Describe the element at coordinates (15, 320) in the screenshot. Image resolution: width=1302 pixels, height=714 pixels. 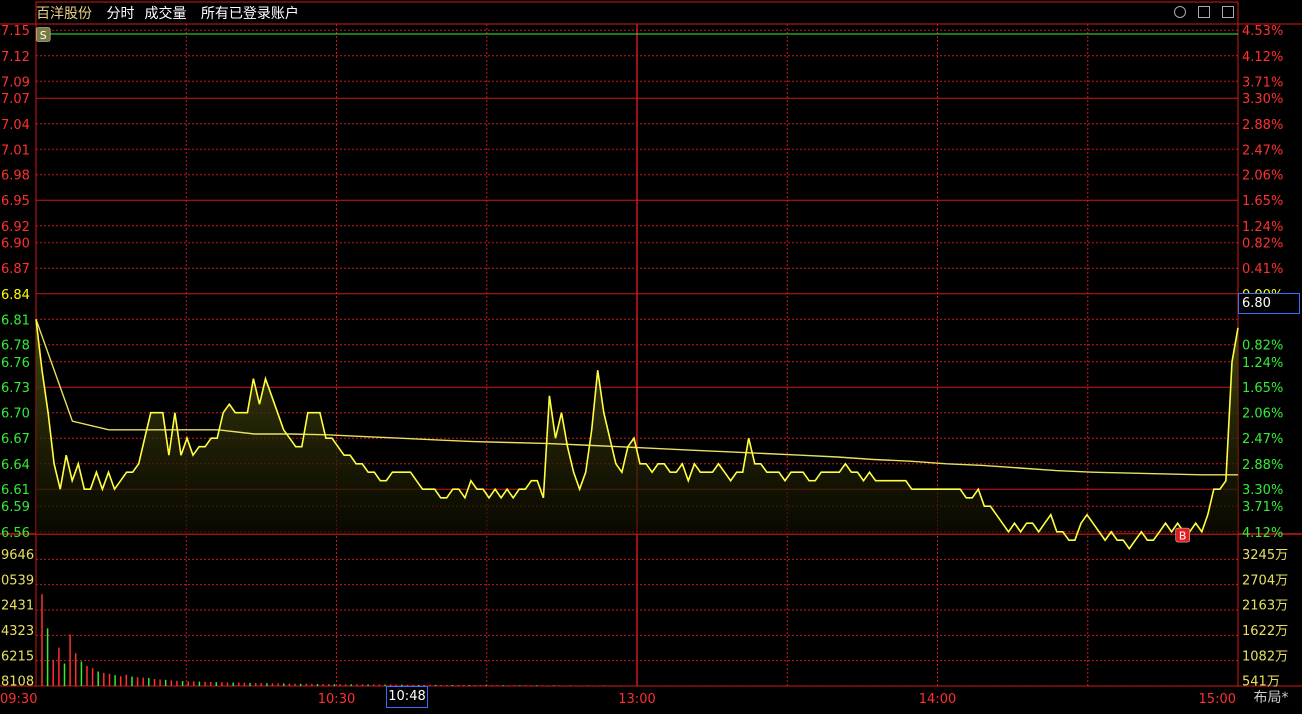
I see `price-tick-label: 6.81` at that location.